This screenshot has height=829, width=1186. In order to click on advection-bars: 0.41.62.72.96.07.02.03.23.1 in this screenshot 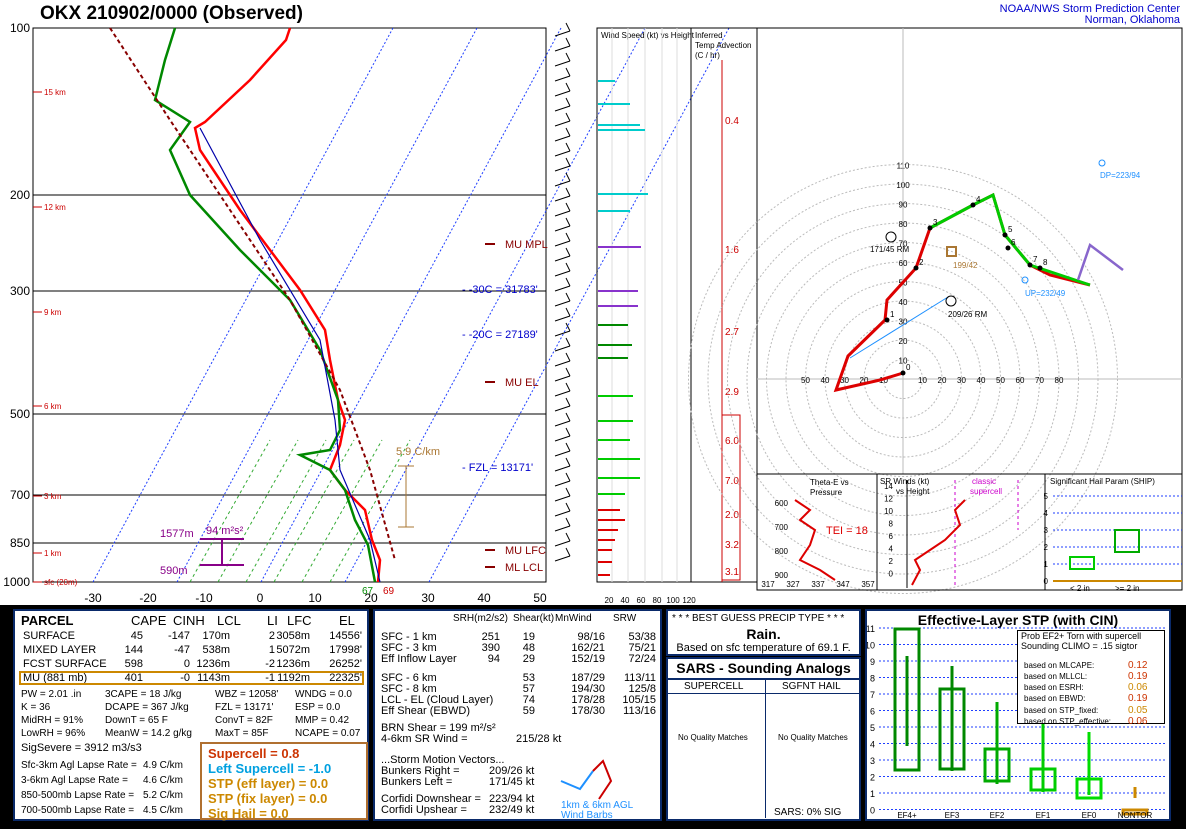, I will do `click(731, 321)`.